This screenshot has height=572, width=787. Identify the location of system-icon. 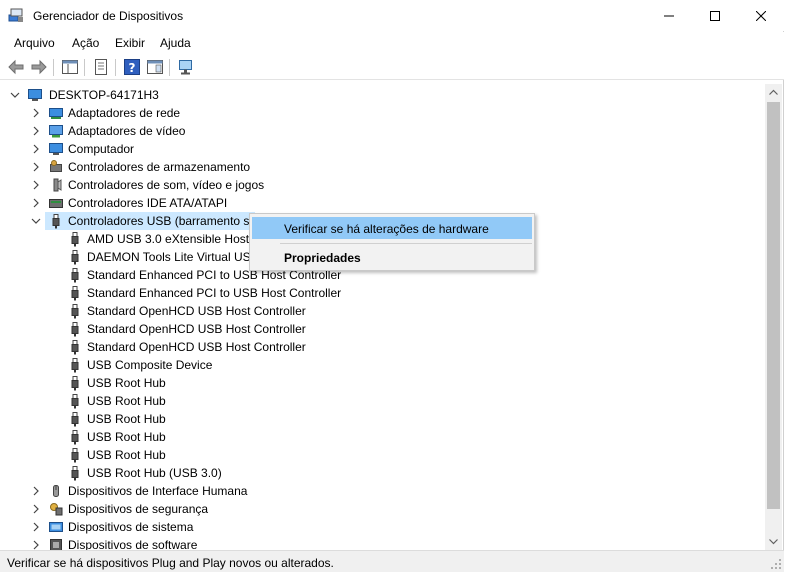
(56, 527).